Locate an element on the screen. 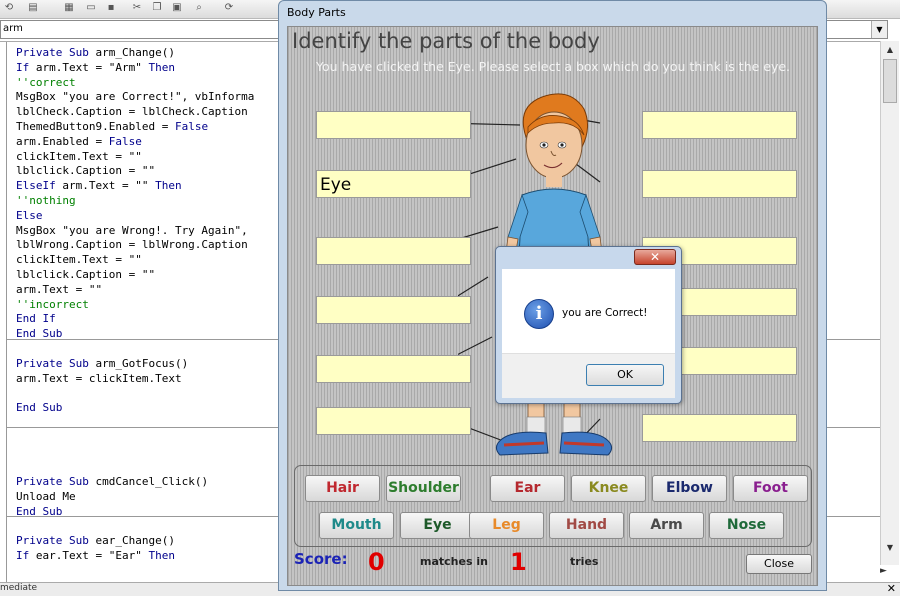 This screenshot has height=596, width=900. part-button-mouth: Mouth is located at coordinates (356, 525).